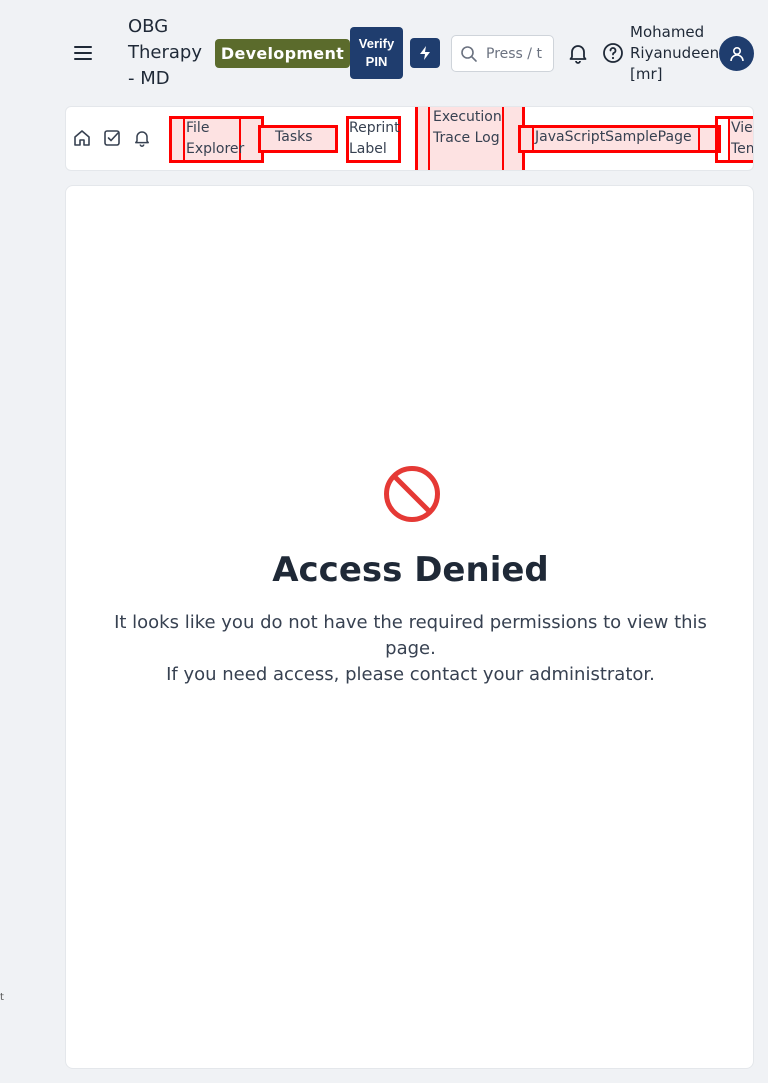  I want to click on user-name: Mohamed Riyanudeen [mr], so click(674, 53).